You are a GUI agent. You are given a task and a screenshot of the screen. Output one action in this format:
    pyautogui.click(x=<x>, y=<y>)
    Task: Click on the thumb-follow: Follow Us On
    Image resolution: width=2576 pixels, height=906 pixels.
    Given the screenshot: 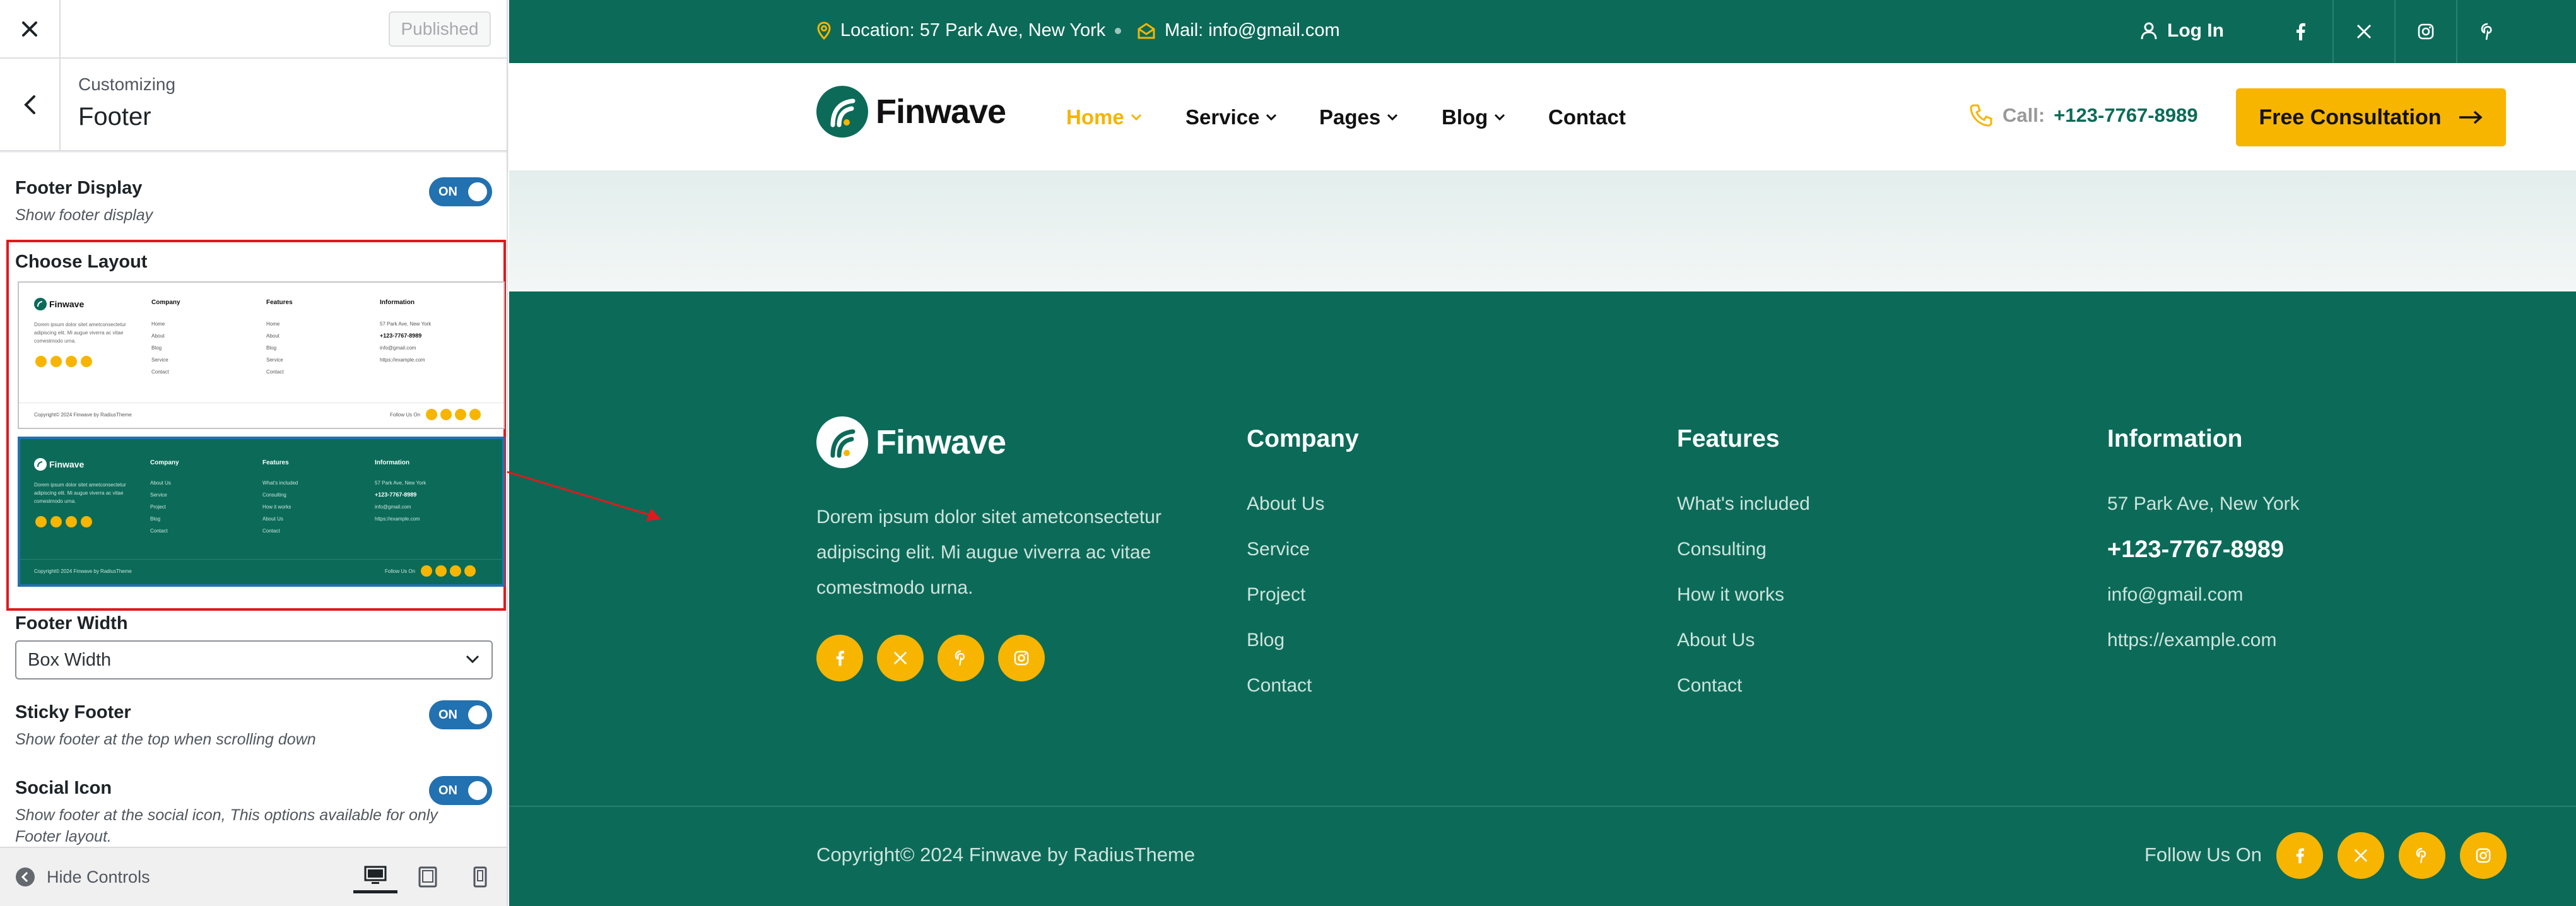 What is the action you would take?
    pyautogui.click(x=435, y=415)
    